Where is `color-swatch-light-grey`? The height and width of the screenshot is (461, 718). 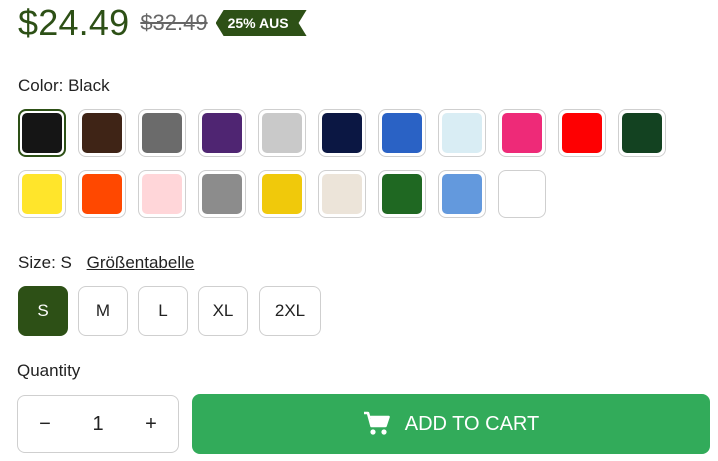 color-swatch-light-grey is located at coordinates (282, 133).